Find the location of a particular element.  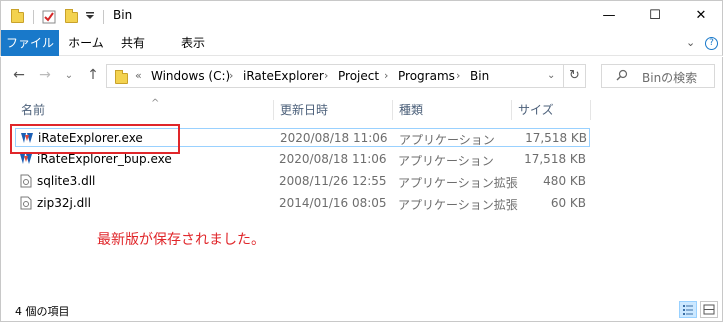

tab-view: 表示 is located at coordinates (193, 43).